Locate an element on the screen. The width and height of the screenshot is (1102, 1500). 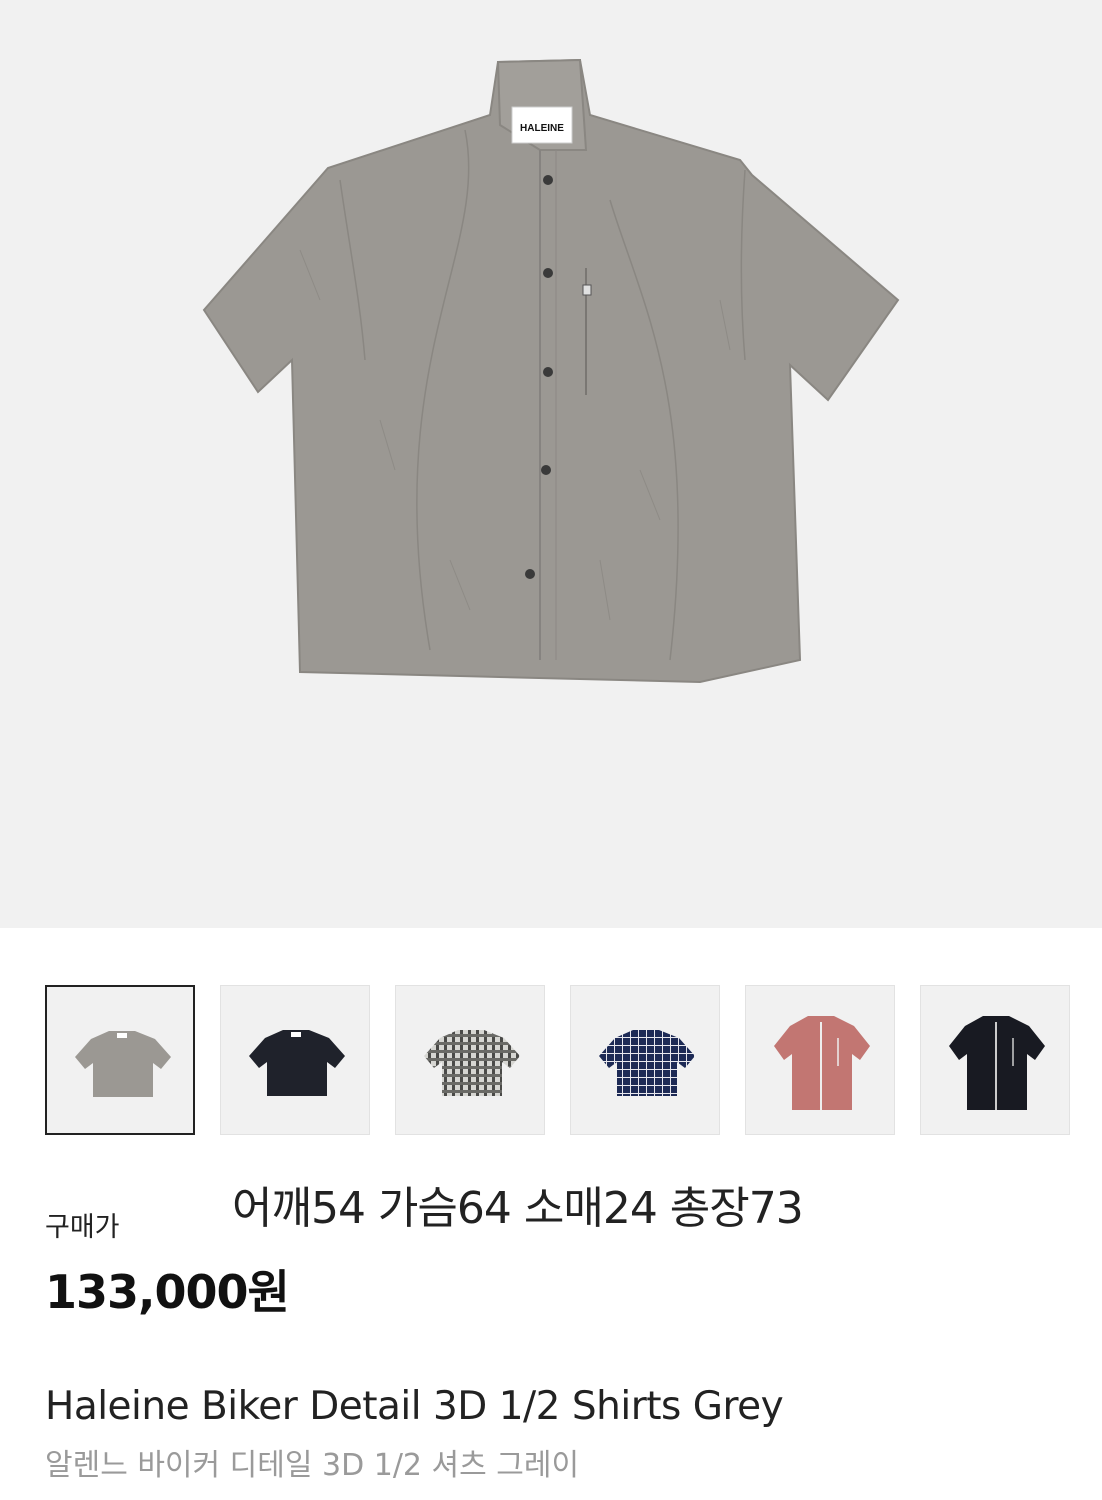
grey-check-shirt-thumb-icon is located at coordinates (472, 1063).